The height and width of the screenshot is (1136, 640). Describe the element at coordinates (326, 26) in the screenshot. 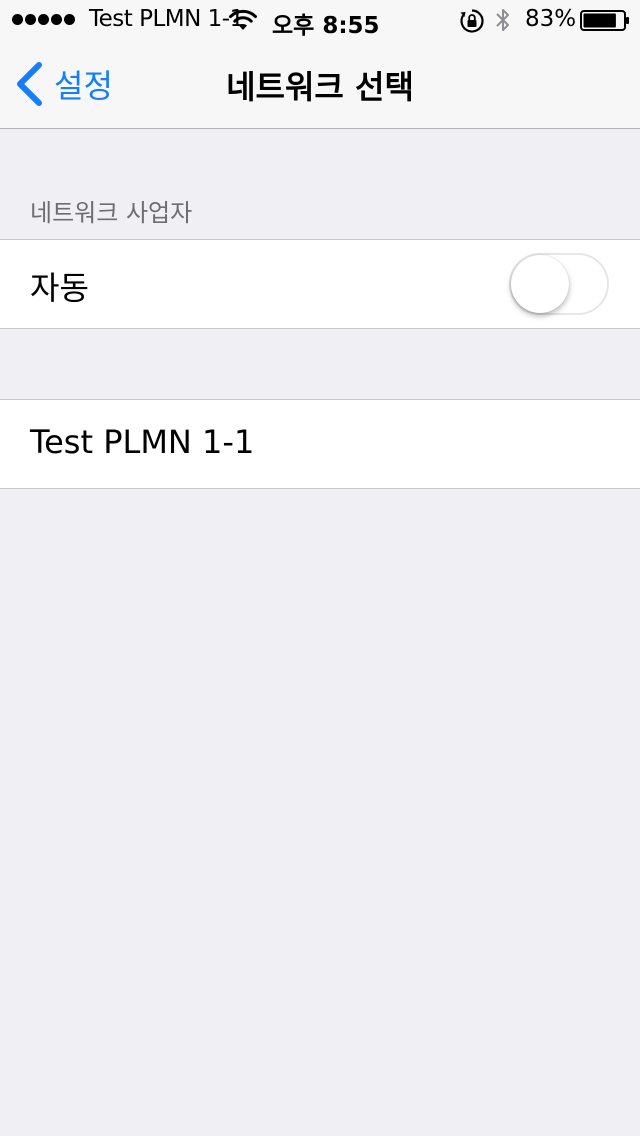

I see `status-time: 오후 8:55` at that location.